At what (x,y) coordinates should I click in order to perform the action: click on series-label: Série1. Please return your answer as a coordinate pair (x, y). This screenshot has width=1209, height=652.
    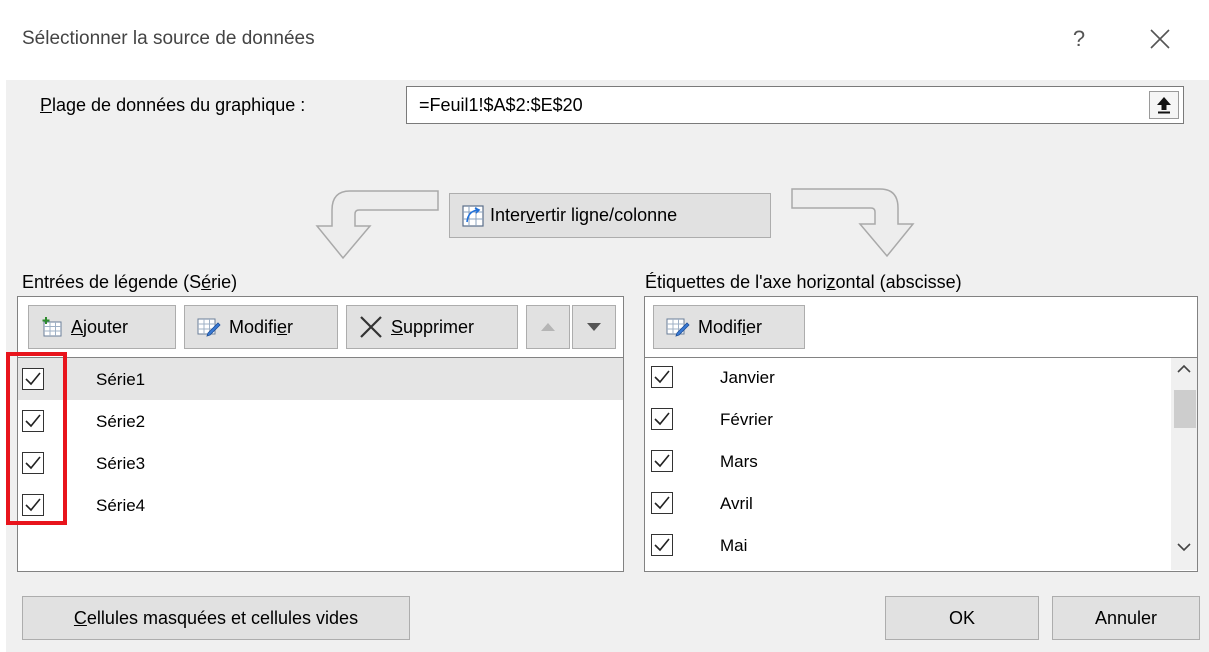
    Looking at the image, I should click on (121, 379).